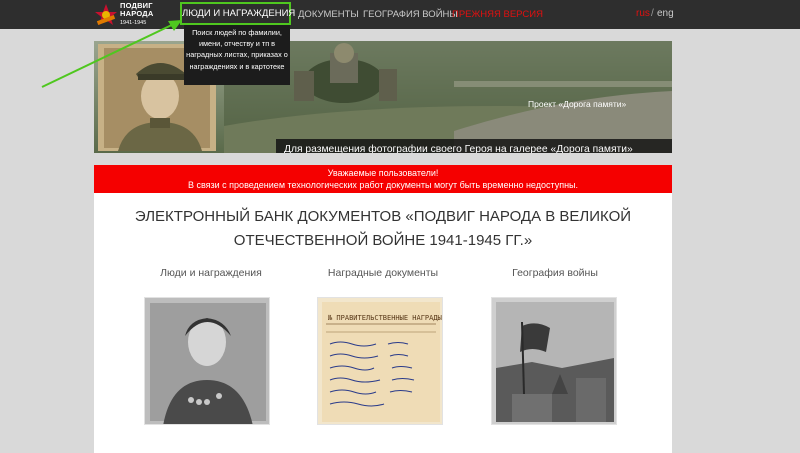  Describe the element at coordinates (211, 273) in the screenshot. I see `section-label-people: Люди и награждения` at that location.